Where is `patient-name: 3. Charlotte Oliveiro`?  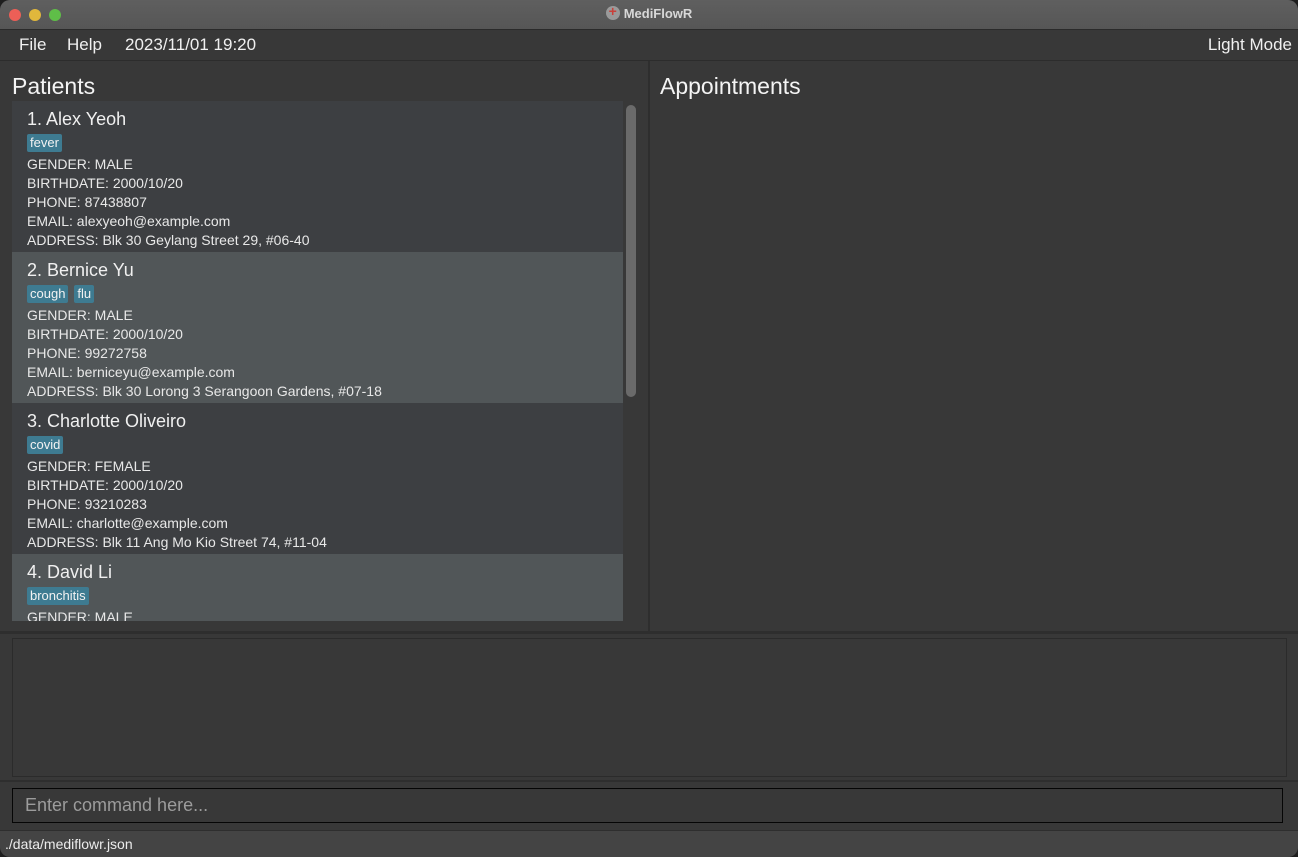
patient-name: 3. Charlotte Oliveiro is located at coordinates (107, 421).